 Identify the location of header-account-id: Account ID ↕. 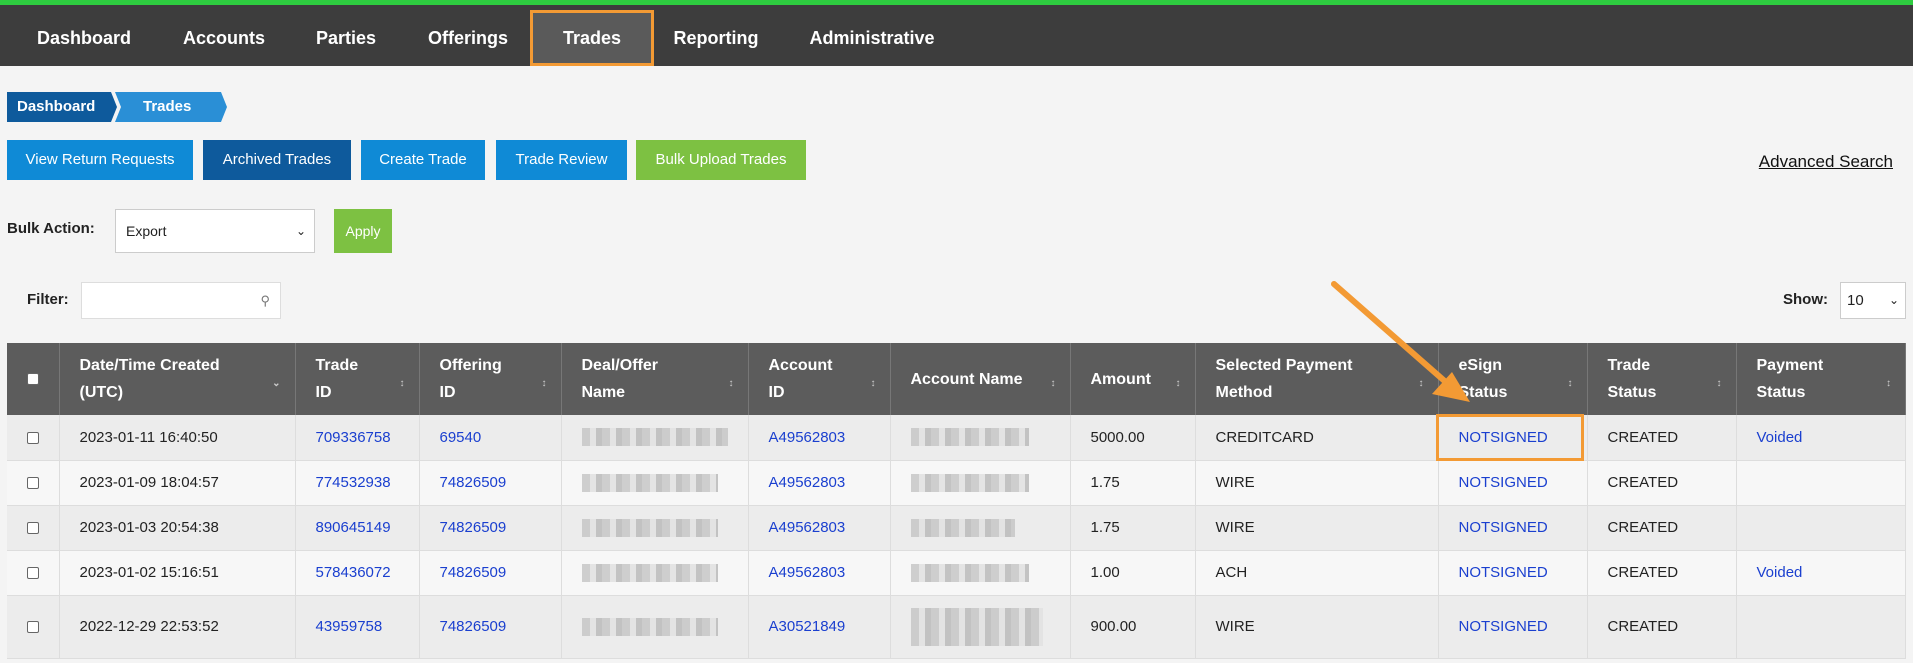
(819, 379).